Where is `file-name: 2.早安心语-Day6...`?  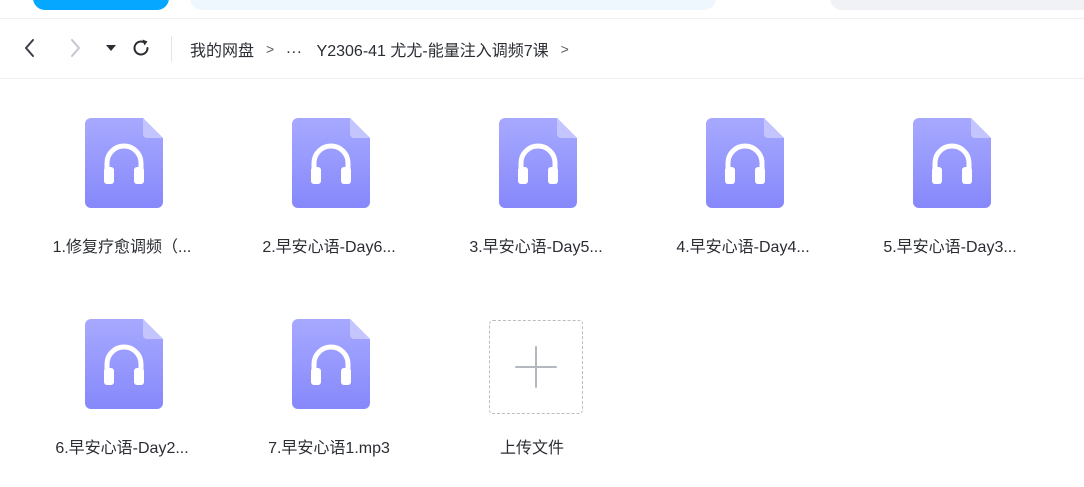
file-name: 2.早安心语-Day6... is located at coordinates (329, 247).